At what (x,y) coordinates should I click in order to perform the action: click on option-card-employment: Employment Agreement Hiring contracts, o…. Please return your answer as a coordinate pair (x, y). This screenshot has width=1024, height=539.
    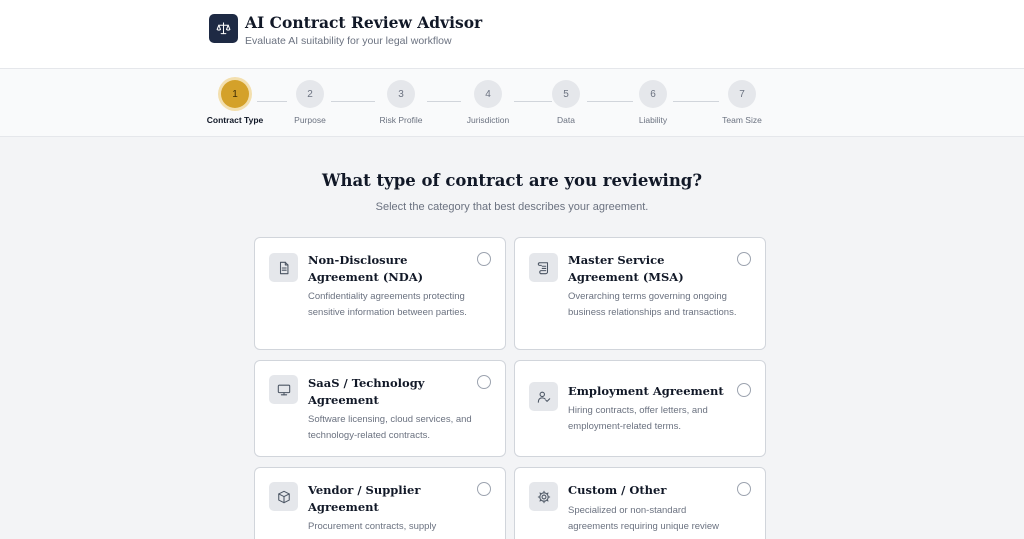
    Looking at the image, I should click on (640, 408).